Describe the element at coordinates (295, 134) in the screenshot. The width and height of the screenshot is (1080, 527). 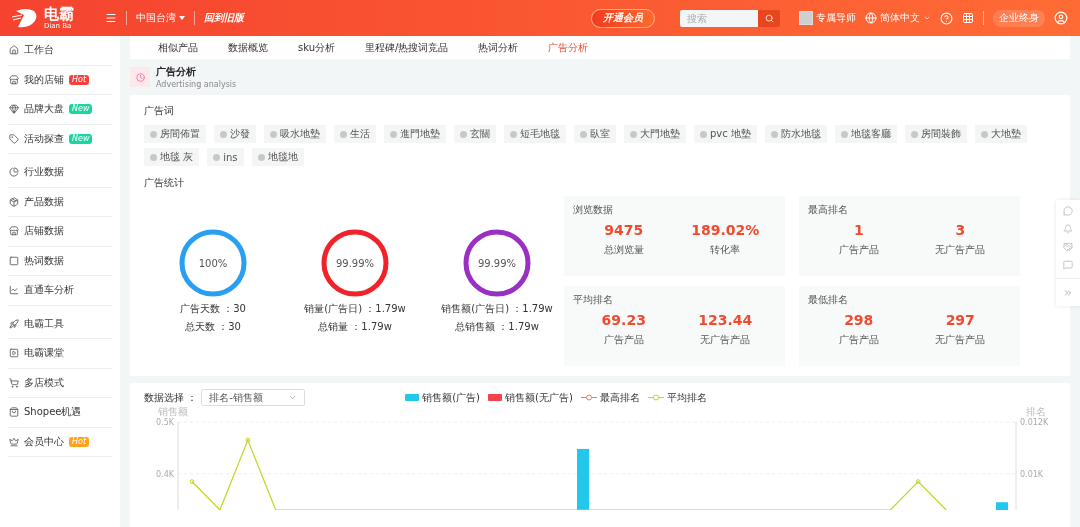
I see `keyword-tag: 吸水地墊` at that location.